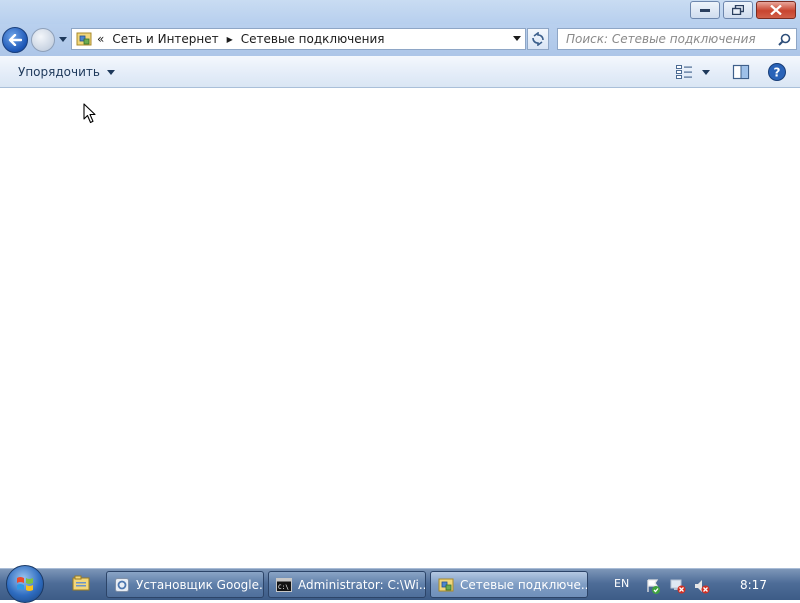 The image size is (800, 603). What do you see at coordinates (684, 72) in the screenshot?
I see `views-icon` at bounding box center [684, 72].